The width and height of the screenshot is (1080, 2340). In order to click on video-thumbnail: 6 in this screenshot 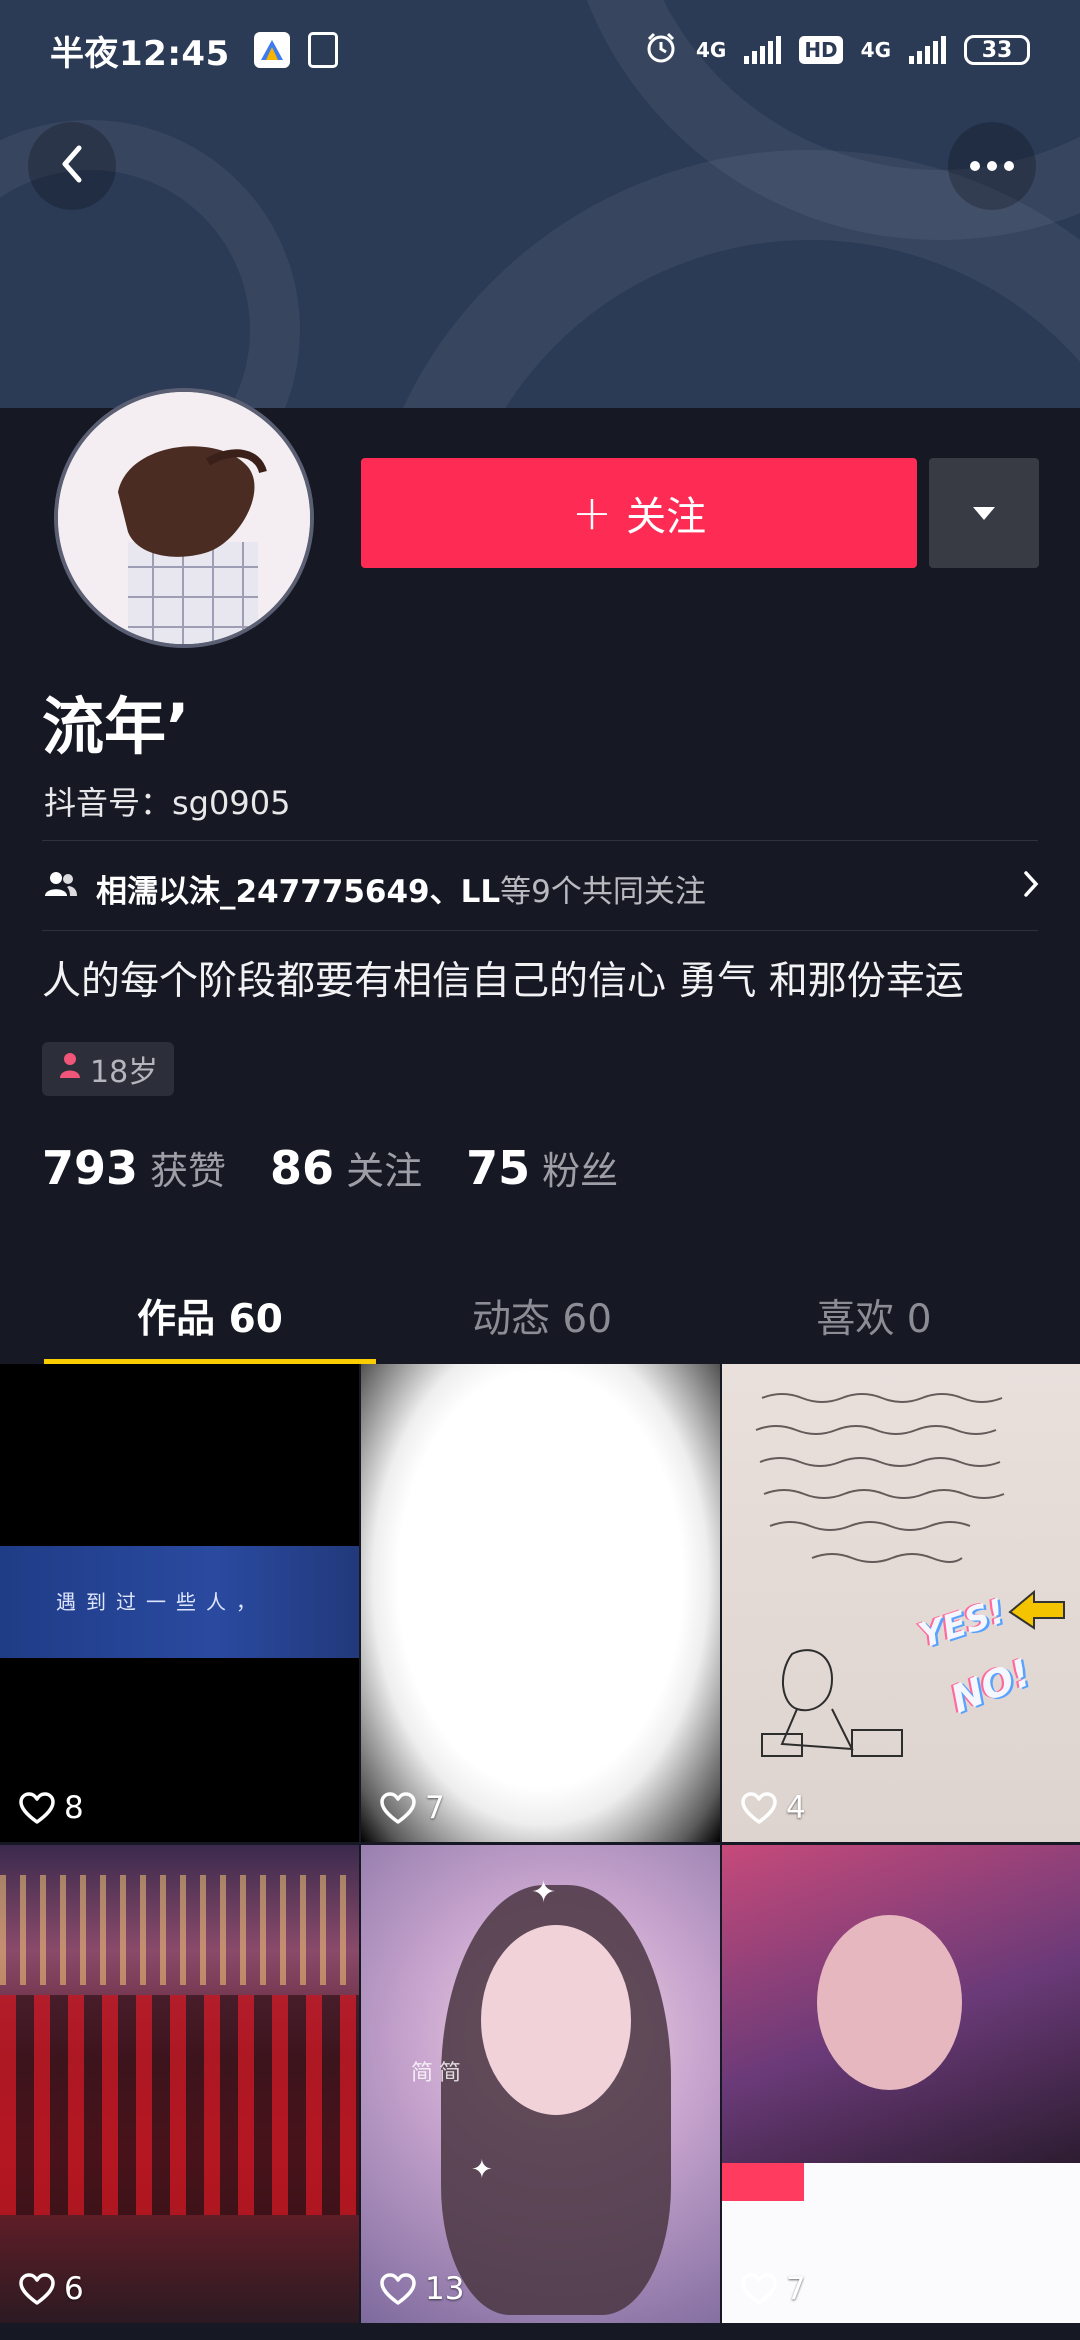, I will do `click(179, 2084)`.